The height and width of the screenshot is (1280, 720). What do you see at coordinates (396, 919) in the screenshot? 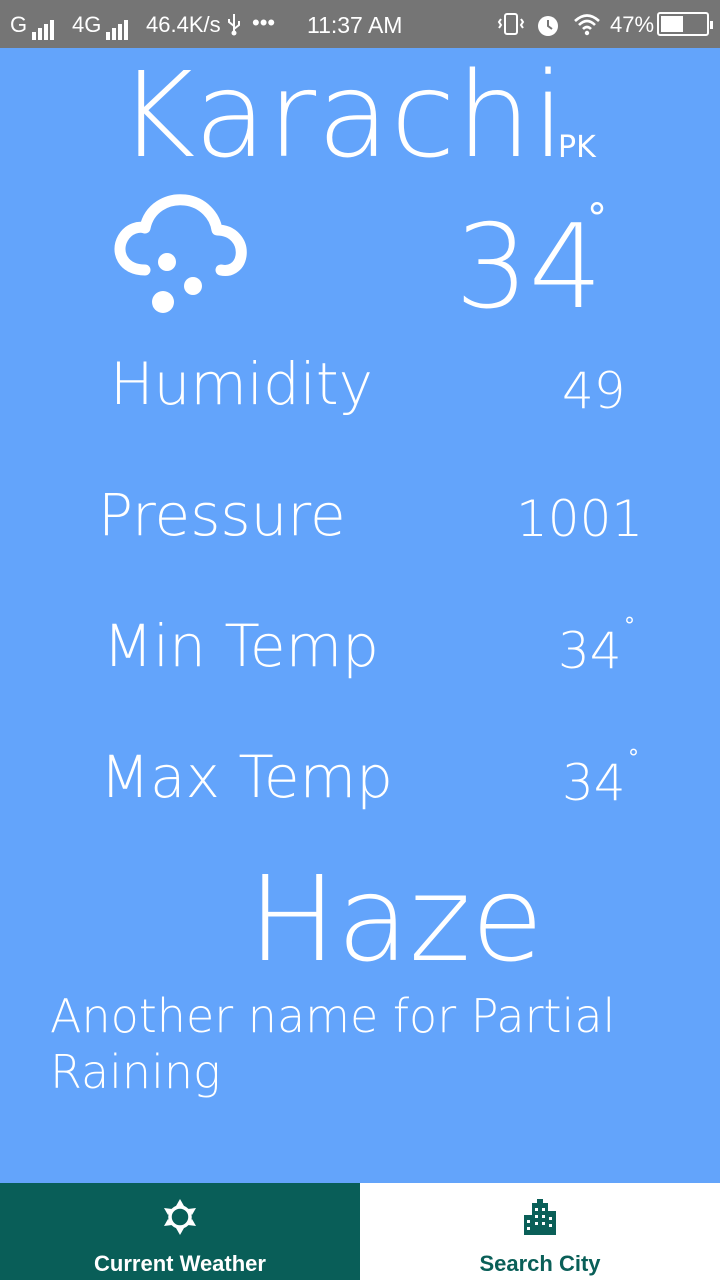
I see `weather-main: Haze` at bounding box center [396, 919].